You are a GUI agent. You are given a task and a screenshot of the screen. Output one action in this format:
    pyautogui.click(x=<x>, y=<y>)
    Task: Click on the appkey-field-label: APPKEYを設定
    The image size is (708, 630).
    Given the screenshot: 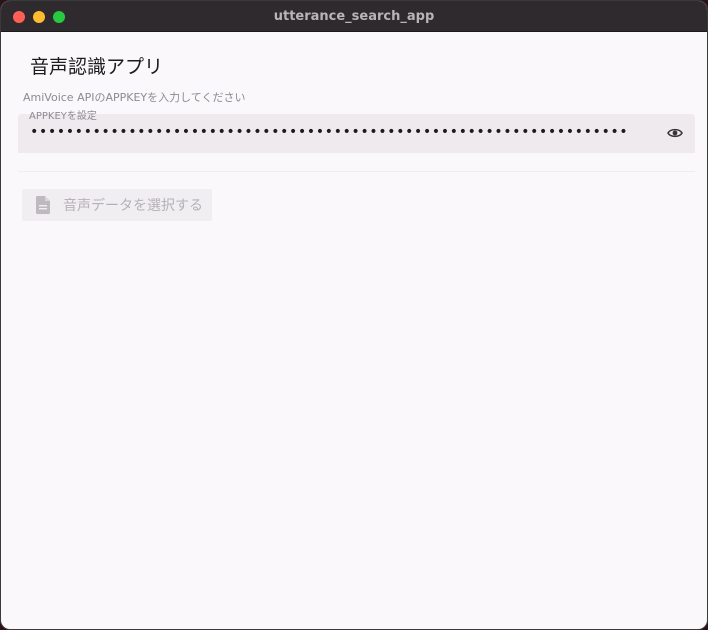 What is the action you would take?
    pyautogui.click(x=63, y=116)
    